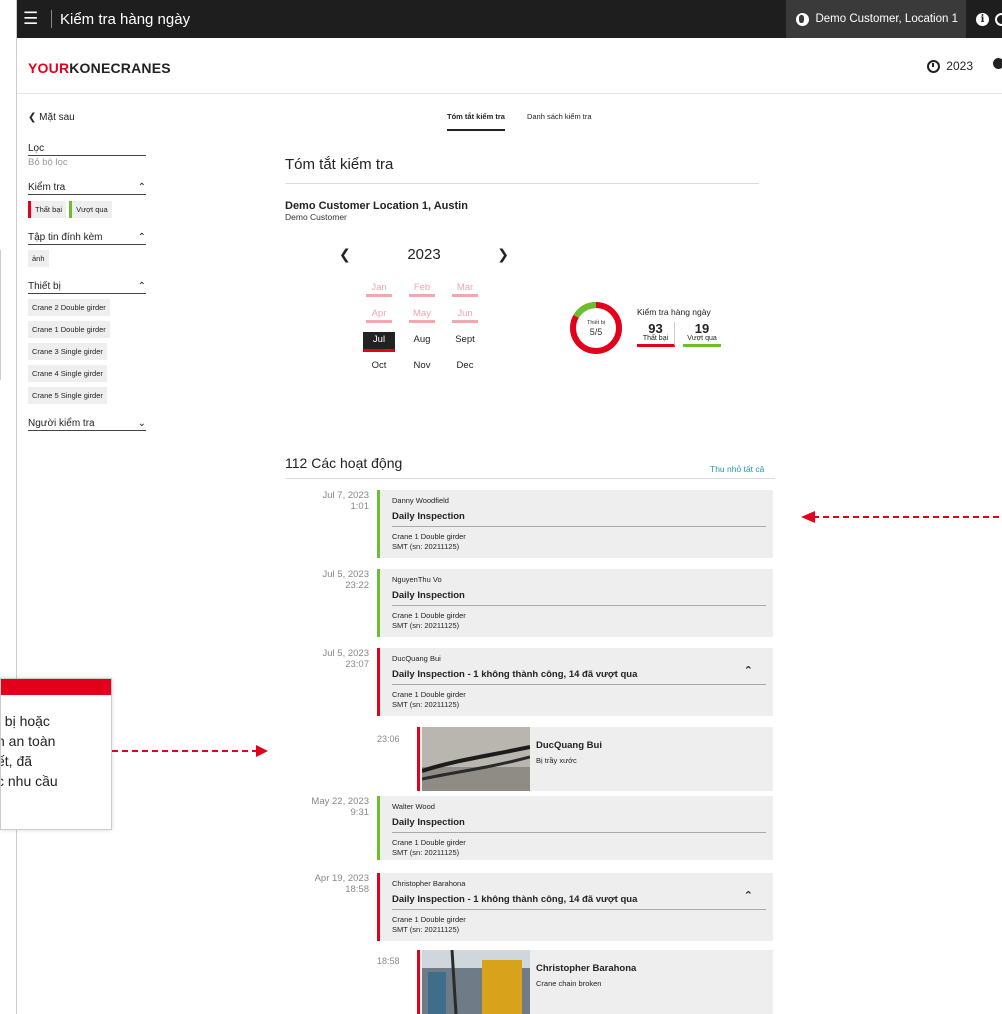  Describe the element at coordinates (803, 19) in the screenshot. I see `globe-icon` at that location.